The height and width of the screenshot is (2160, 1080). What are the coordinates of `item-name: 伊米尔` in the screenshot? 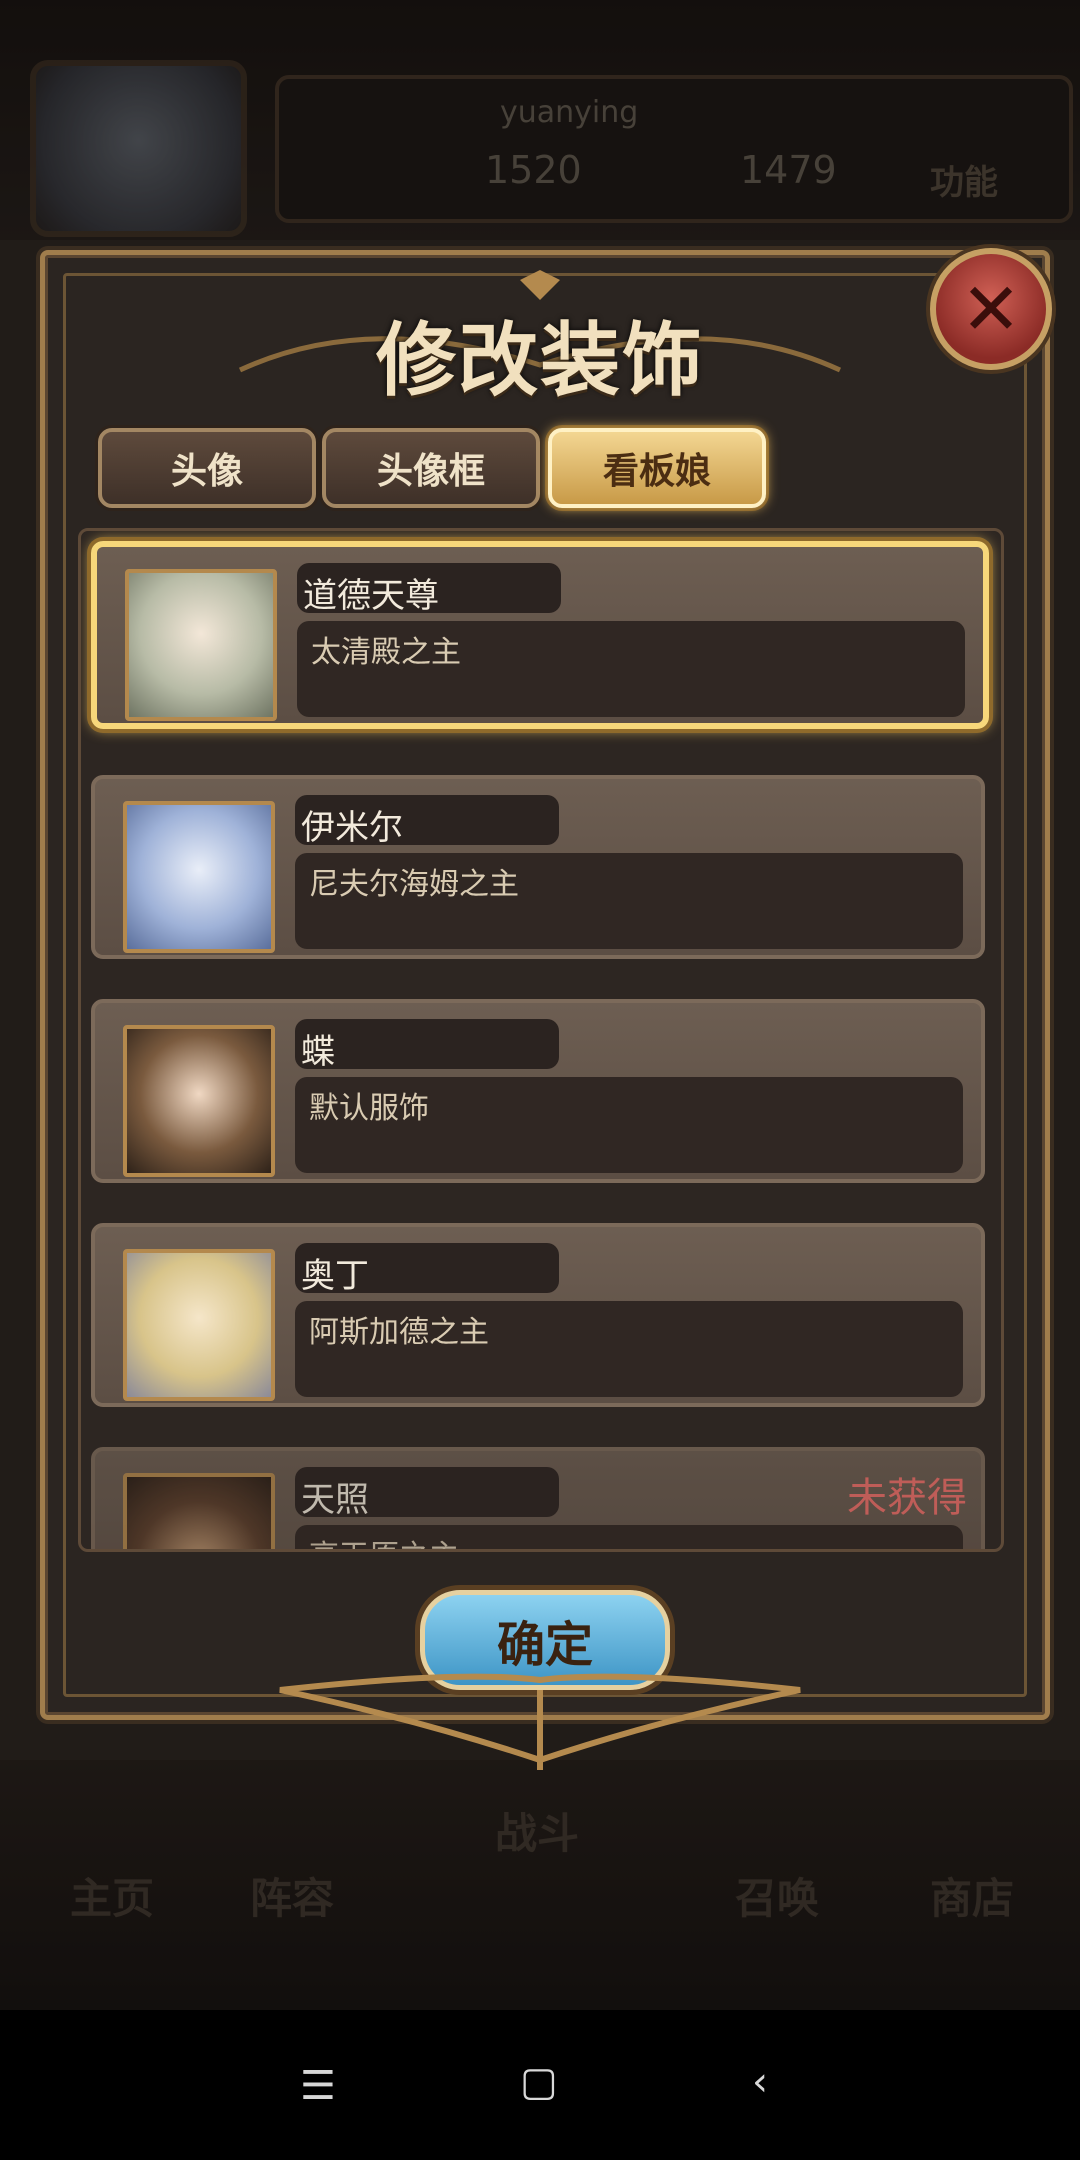 It's located at (352, 828).